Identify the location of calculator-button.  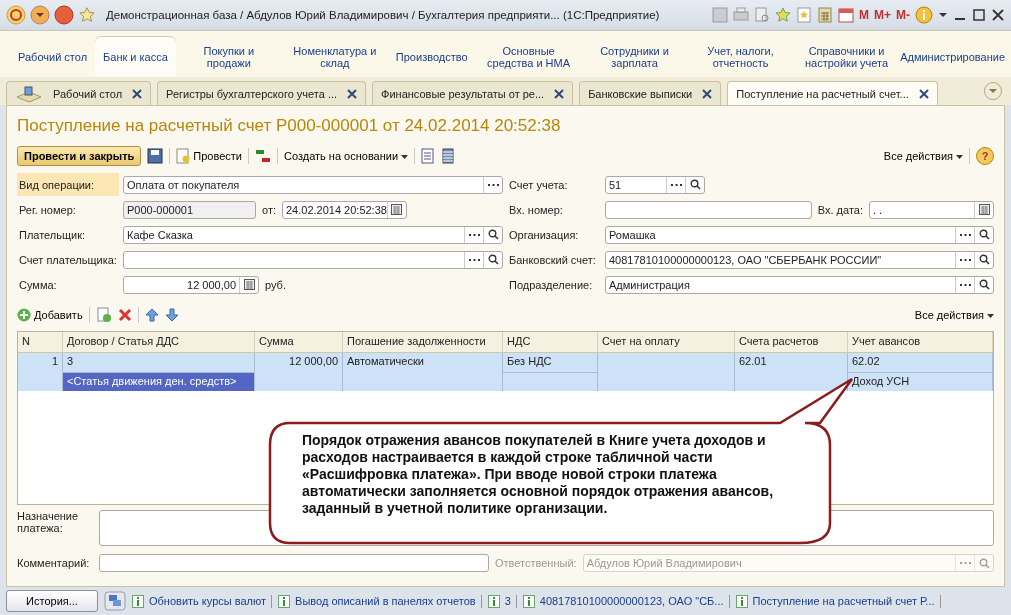
(248, 284).